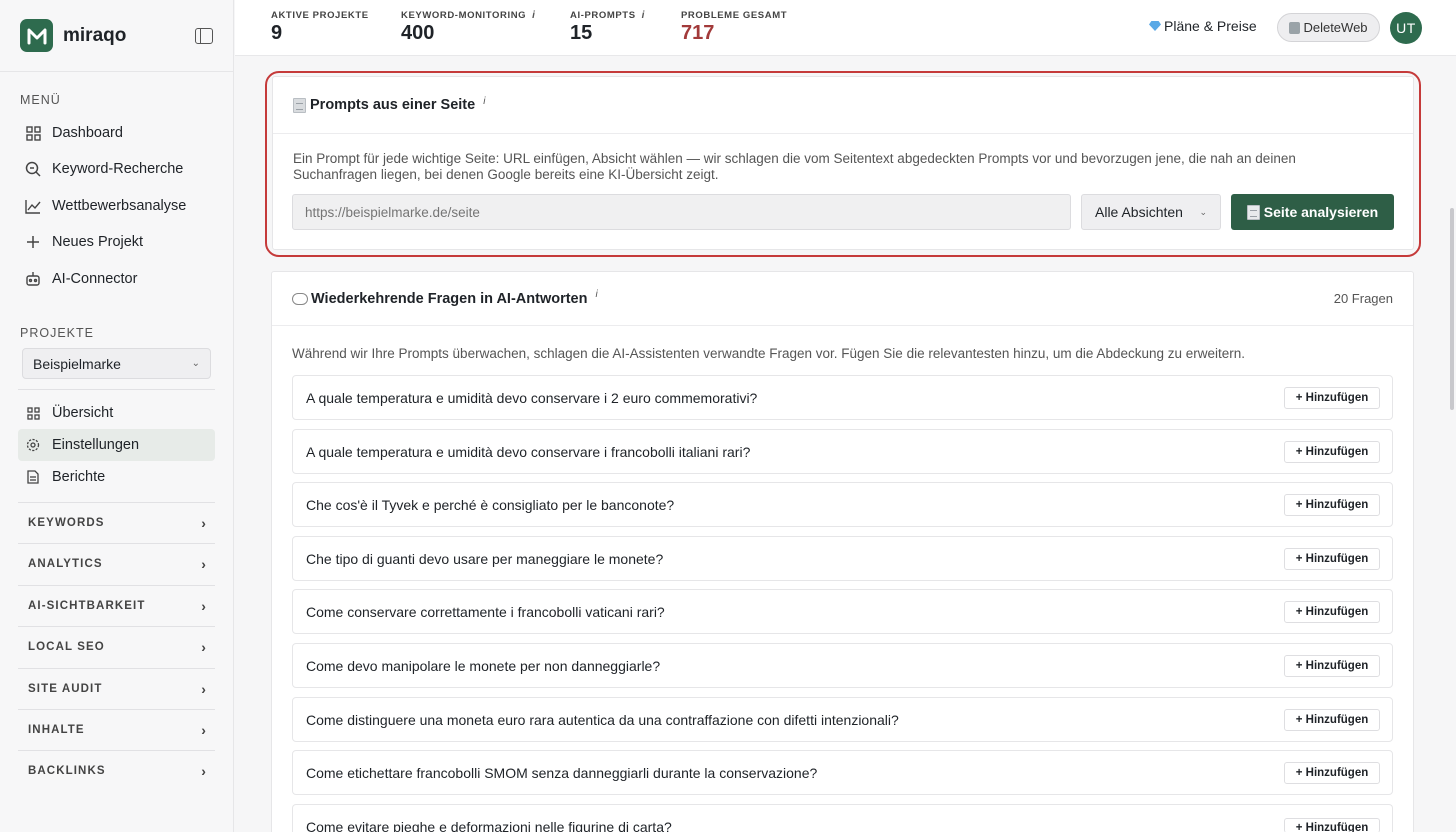 The image size is (1456, 832). I want to click on group-ai-sichtbarkeit: AI-SICHTBARKEIT ›, so click(116, 605).